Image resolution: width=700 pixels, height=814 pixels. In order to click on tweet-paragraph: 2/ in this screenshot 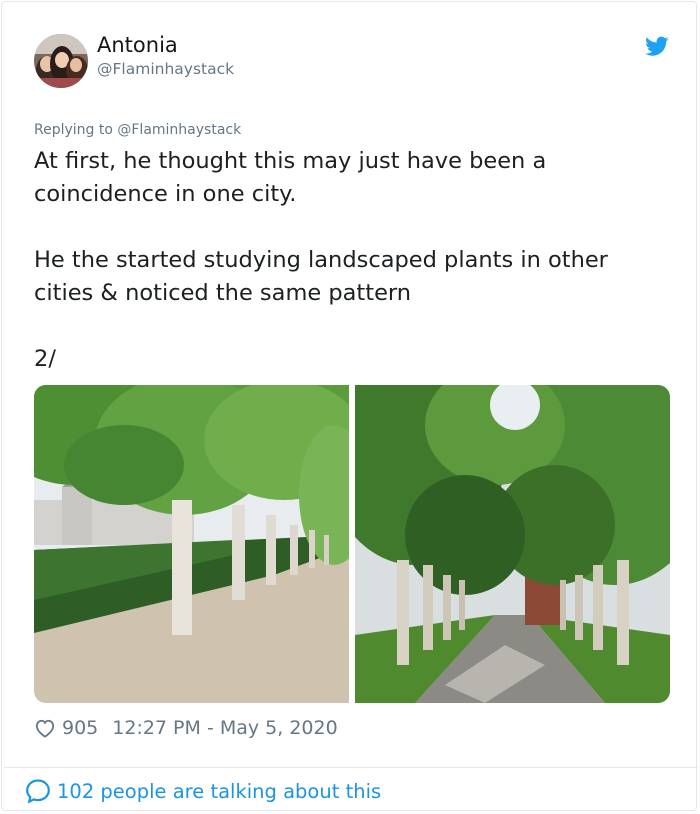, I will do `click(45, 359)`.